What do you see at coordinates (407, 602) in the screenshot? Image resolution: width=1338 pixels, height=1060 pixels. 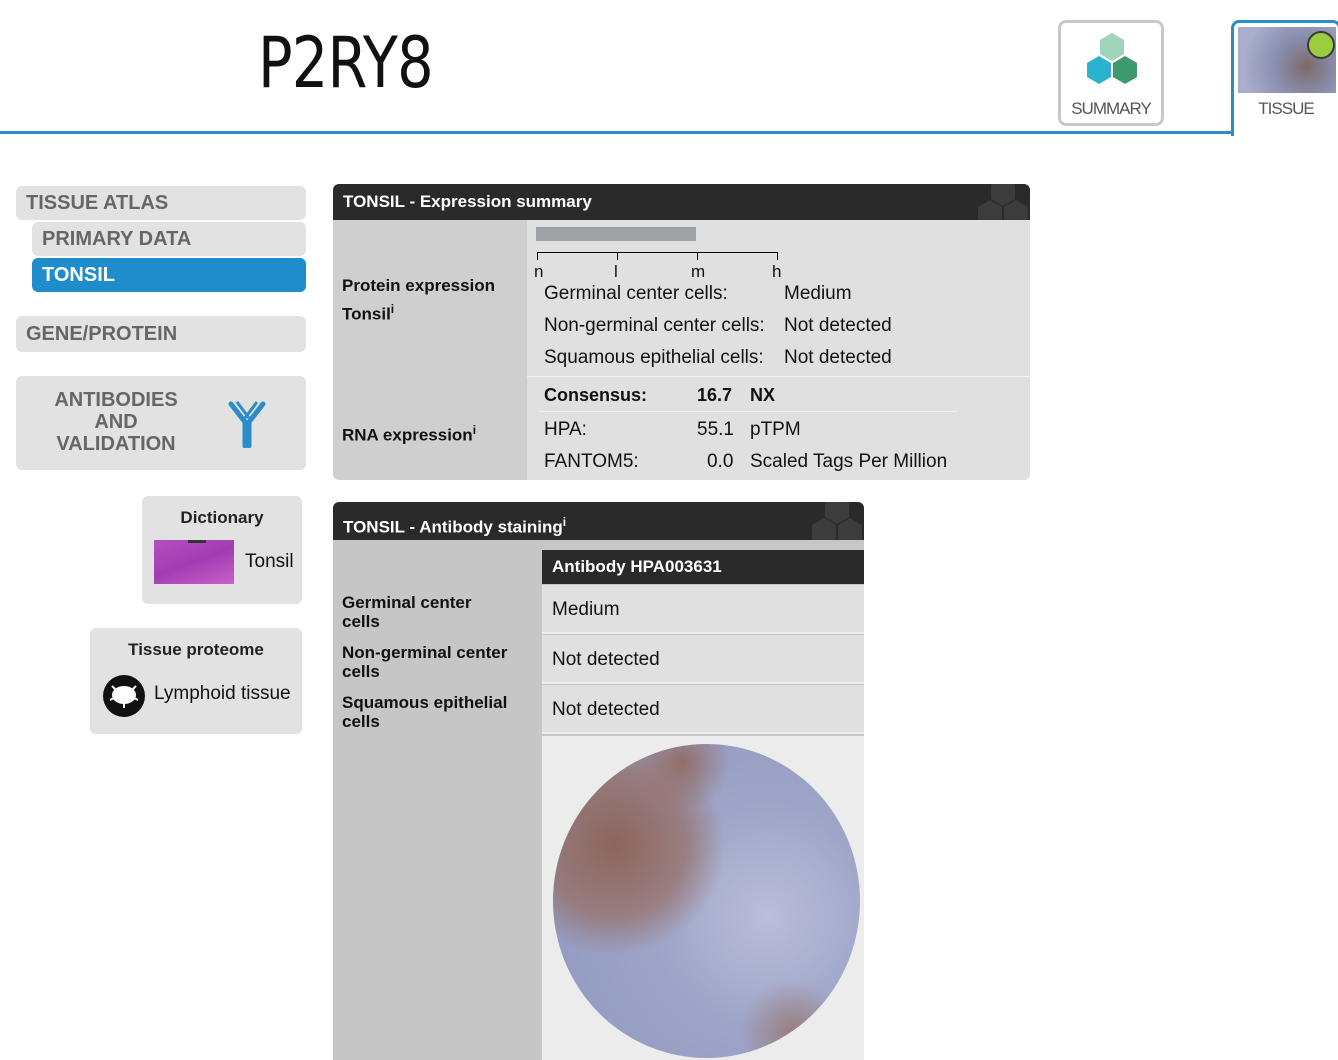 I see `staining-label-line1: Germinal center` at bounding box center [407, 602].